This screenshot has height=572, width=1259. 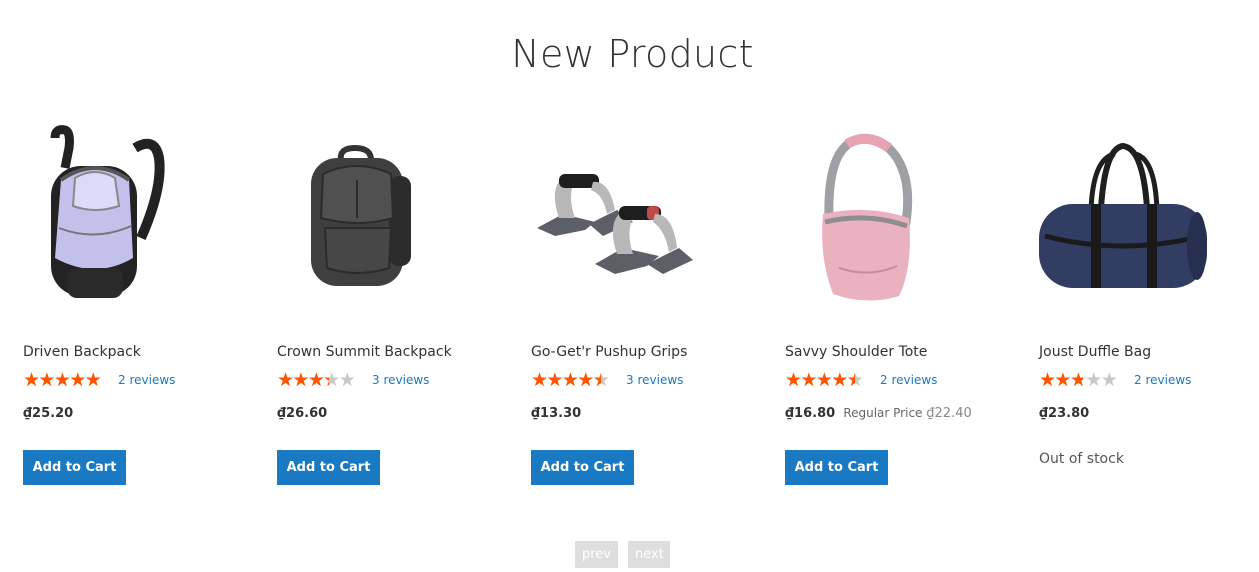 I want to click on product-name-link: Driven Backpack, so click(x=82, y=352).